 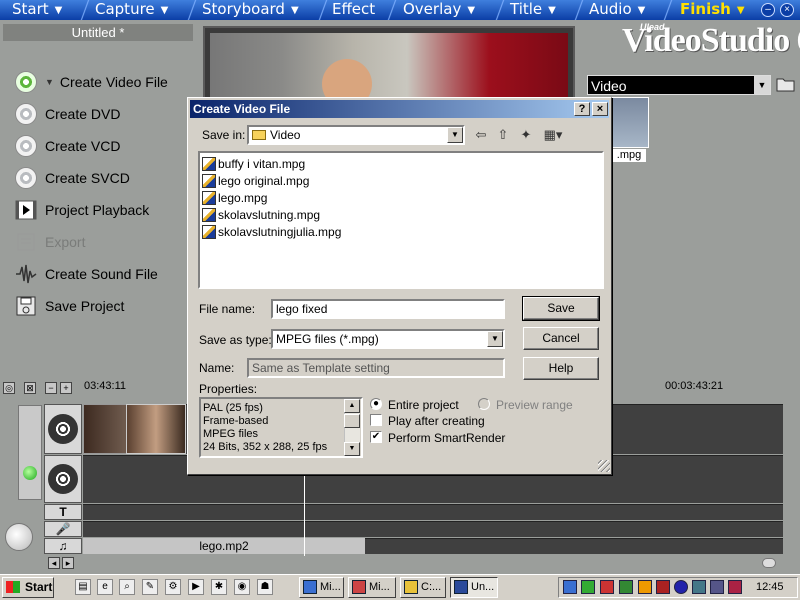 I want to click on zoom-in-icon: +, so click(x=66, y=388).